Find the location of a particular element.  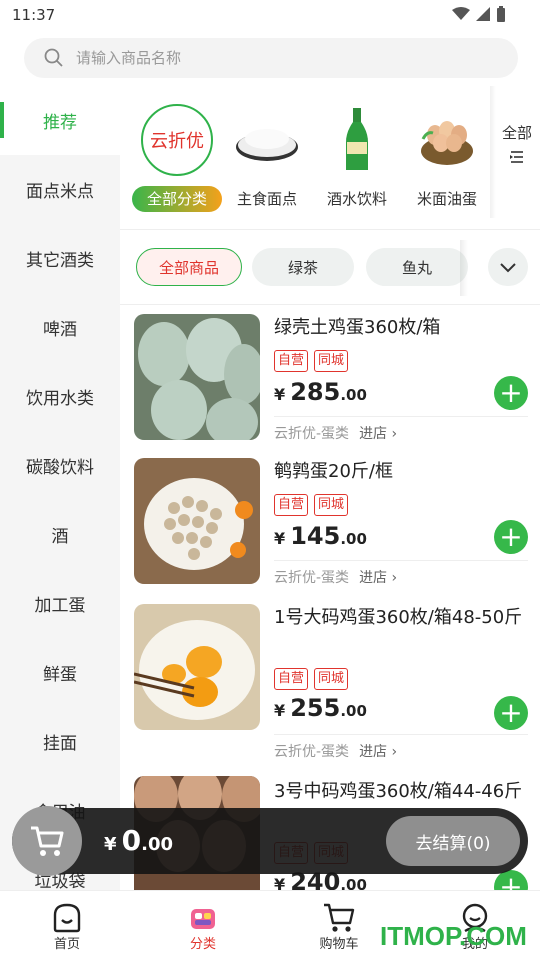

sidebar-item-pastry: 面点米点 is located at coordinates (60, 189).